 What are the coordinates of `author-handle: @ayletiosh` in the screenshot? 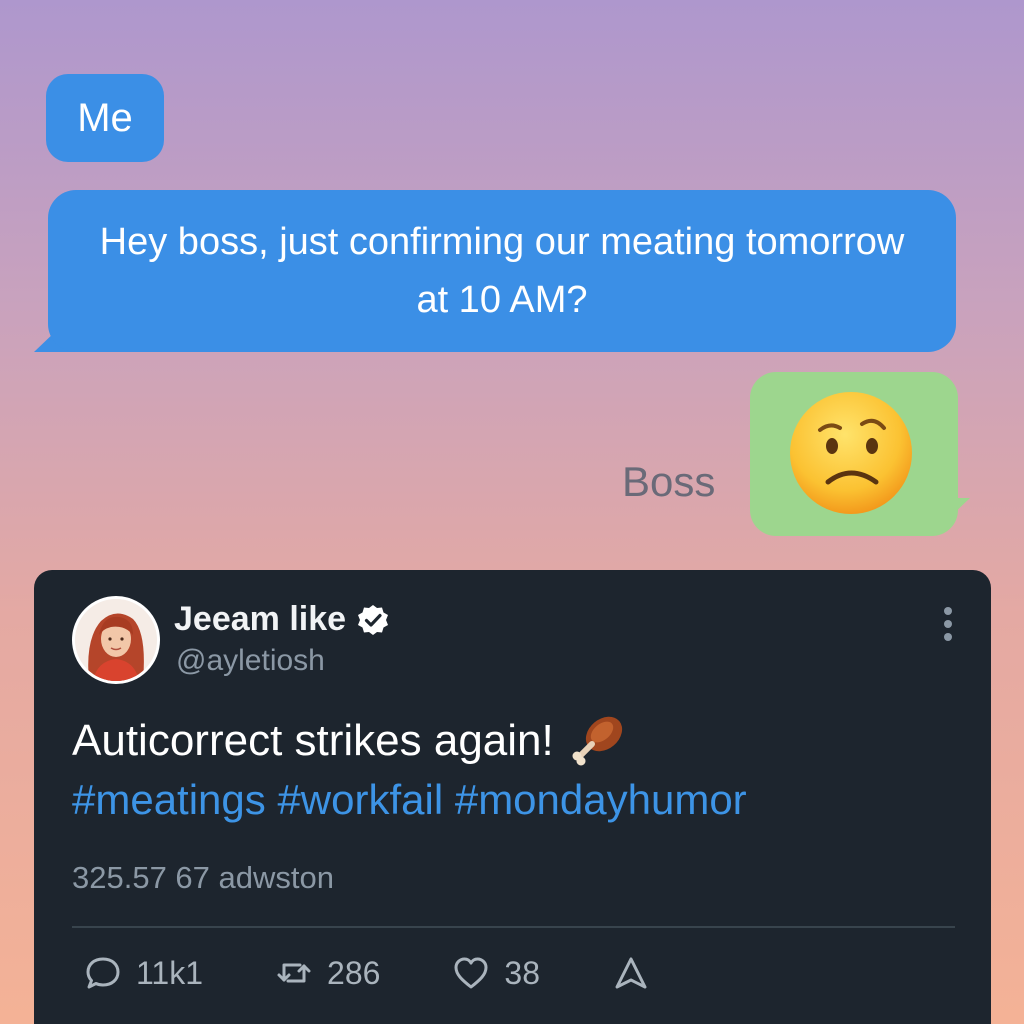 It's located at (250, 661).